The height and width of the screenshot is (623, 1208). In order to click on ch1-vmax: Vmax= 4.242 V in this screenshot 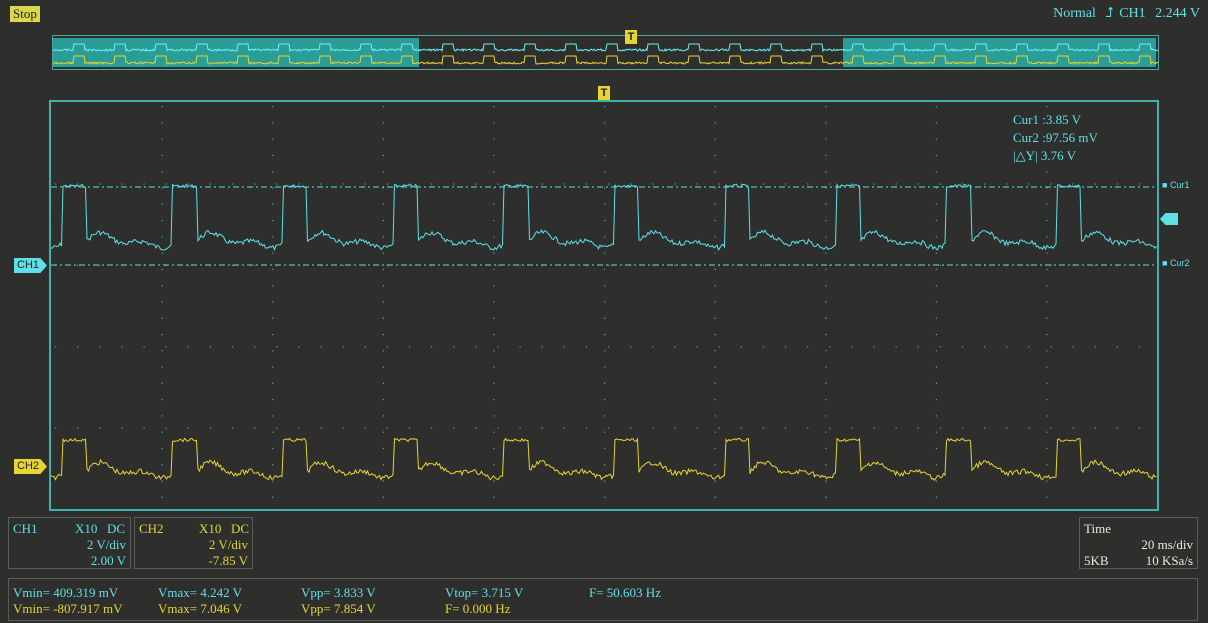, I will do `click(200, 592)`.